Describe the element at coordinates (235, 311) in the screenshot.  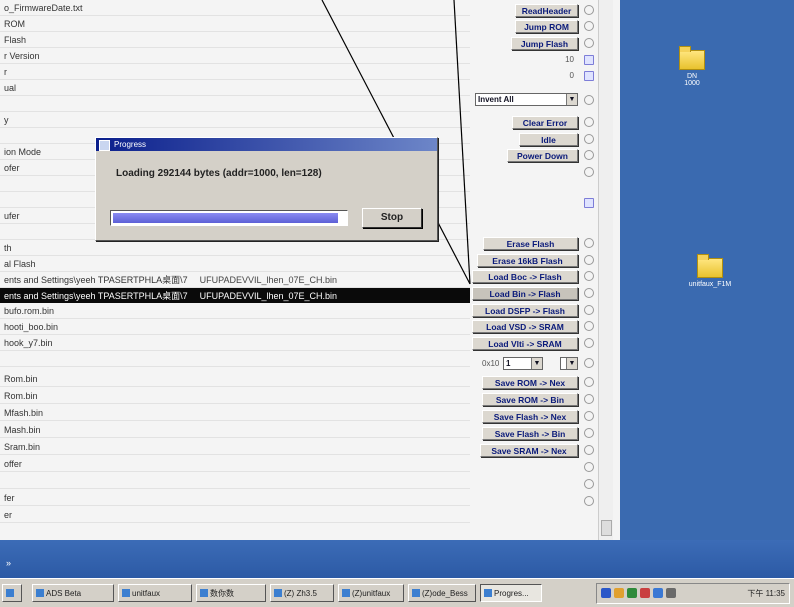
I see `list-item: bufo.rom.bin` at that location.